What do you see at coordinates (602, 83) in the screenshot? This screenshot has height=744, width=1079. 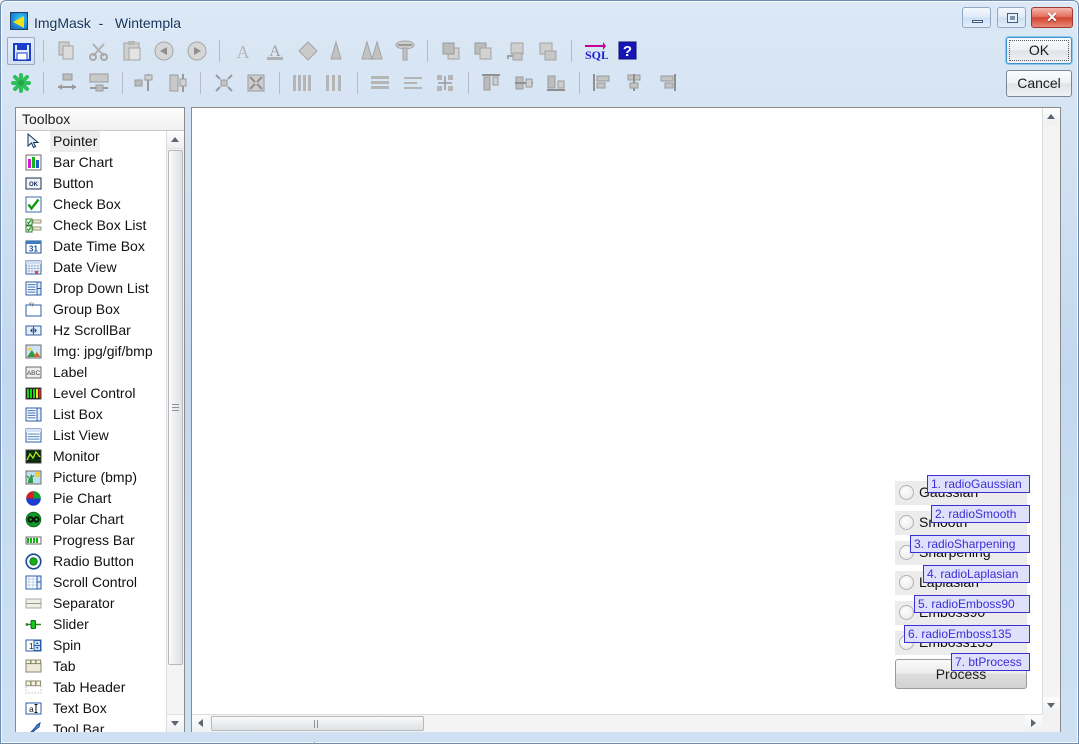 I see `order-left-button` at bounding box center [602, 83].